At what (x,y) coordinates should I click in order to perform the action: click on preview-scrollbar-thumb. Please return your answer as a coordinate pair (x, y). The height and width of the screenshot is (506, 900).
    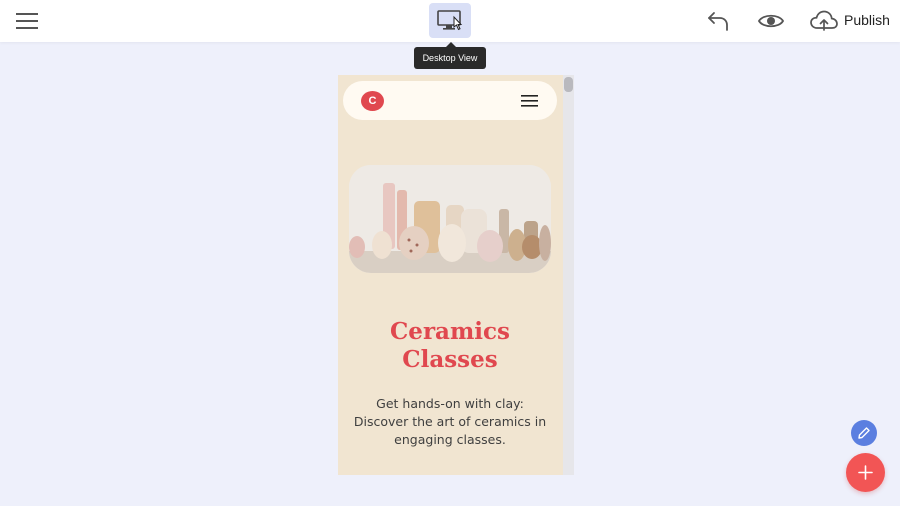
    Looking at the image, I should click on (568, 84).